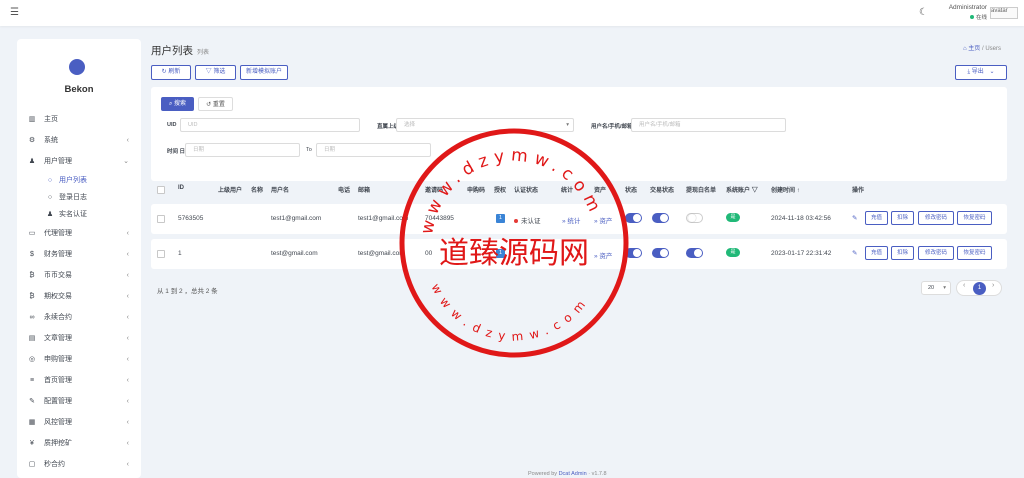 The image size is (1024, 478). I want to click on refresh-button: ↻ 刷新, so click(171, 72).